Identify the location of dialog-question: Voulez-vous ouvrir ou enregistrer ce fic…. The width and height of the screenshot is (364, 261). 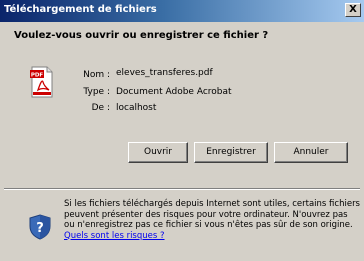
(141, 35).